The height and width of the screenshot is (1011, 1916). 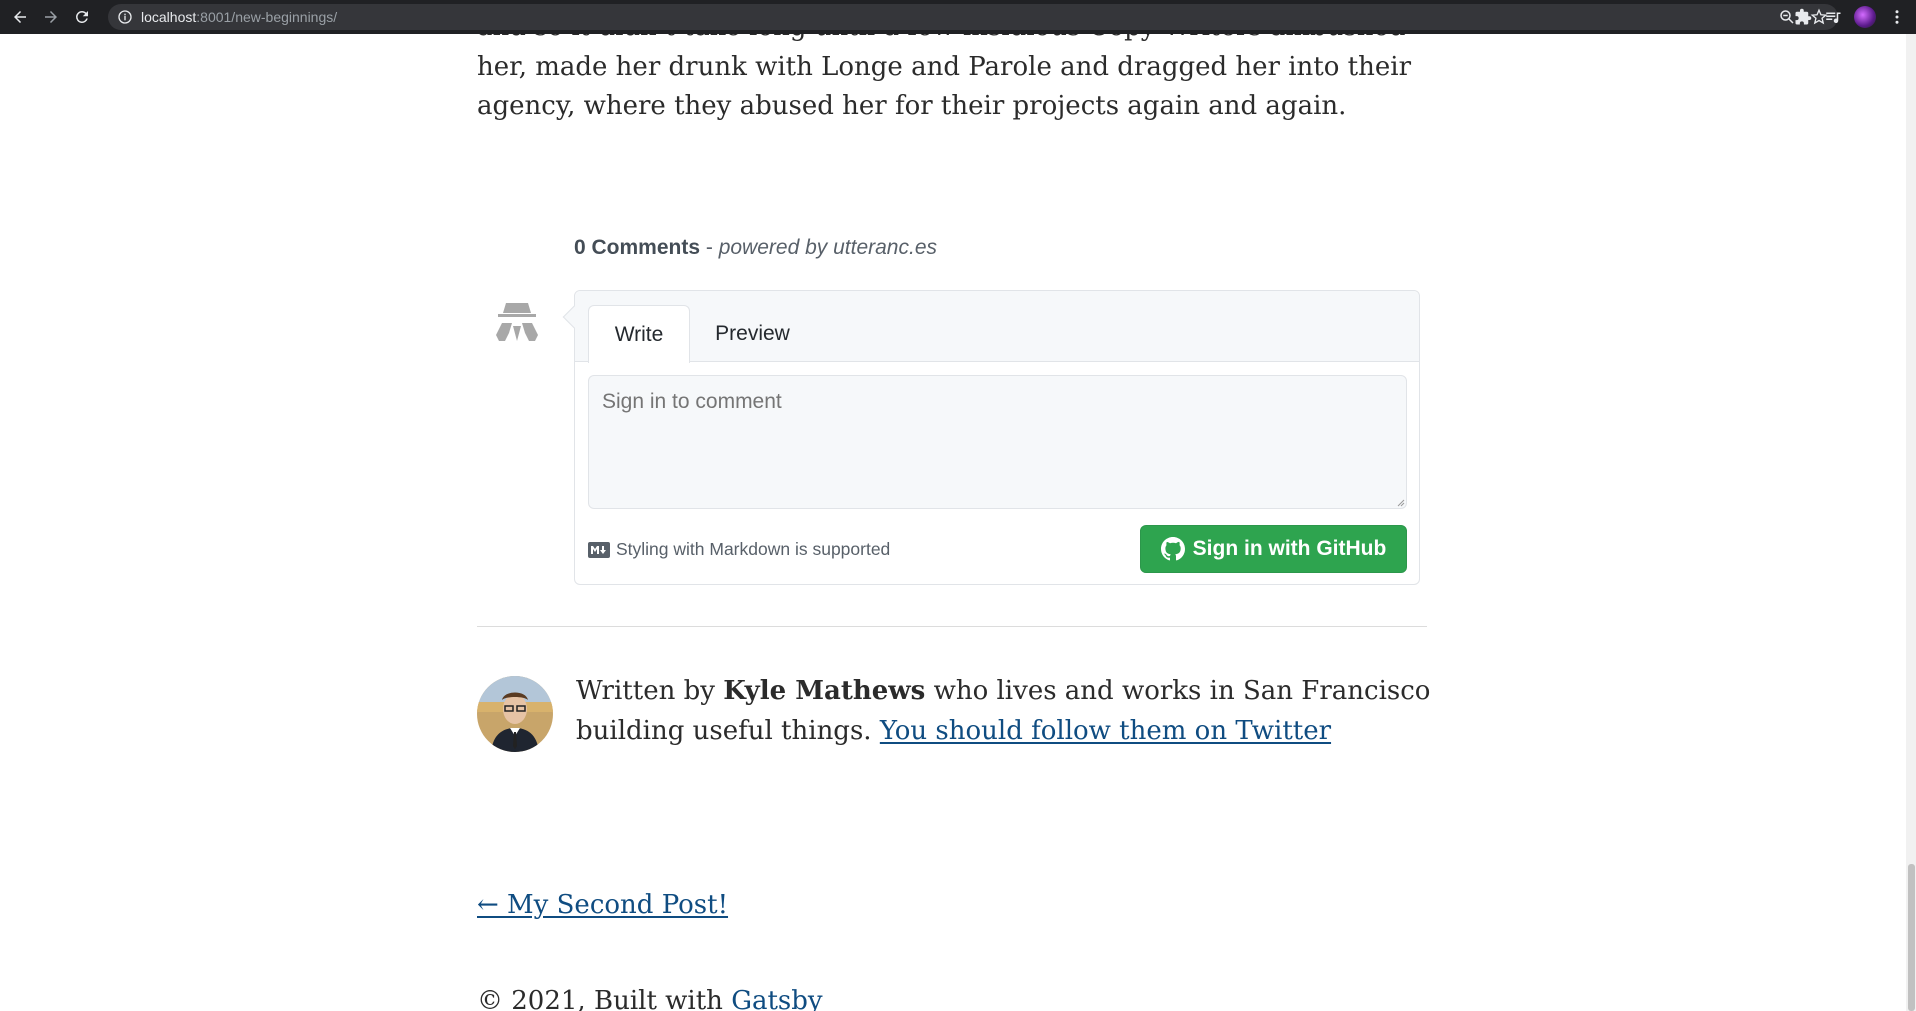 What do you see at coordinates (973, 17) in the screenshot?
I see `address-bar: localhost:8001/new-beginnings/` at bounding box center [973, 17].